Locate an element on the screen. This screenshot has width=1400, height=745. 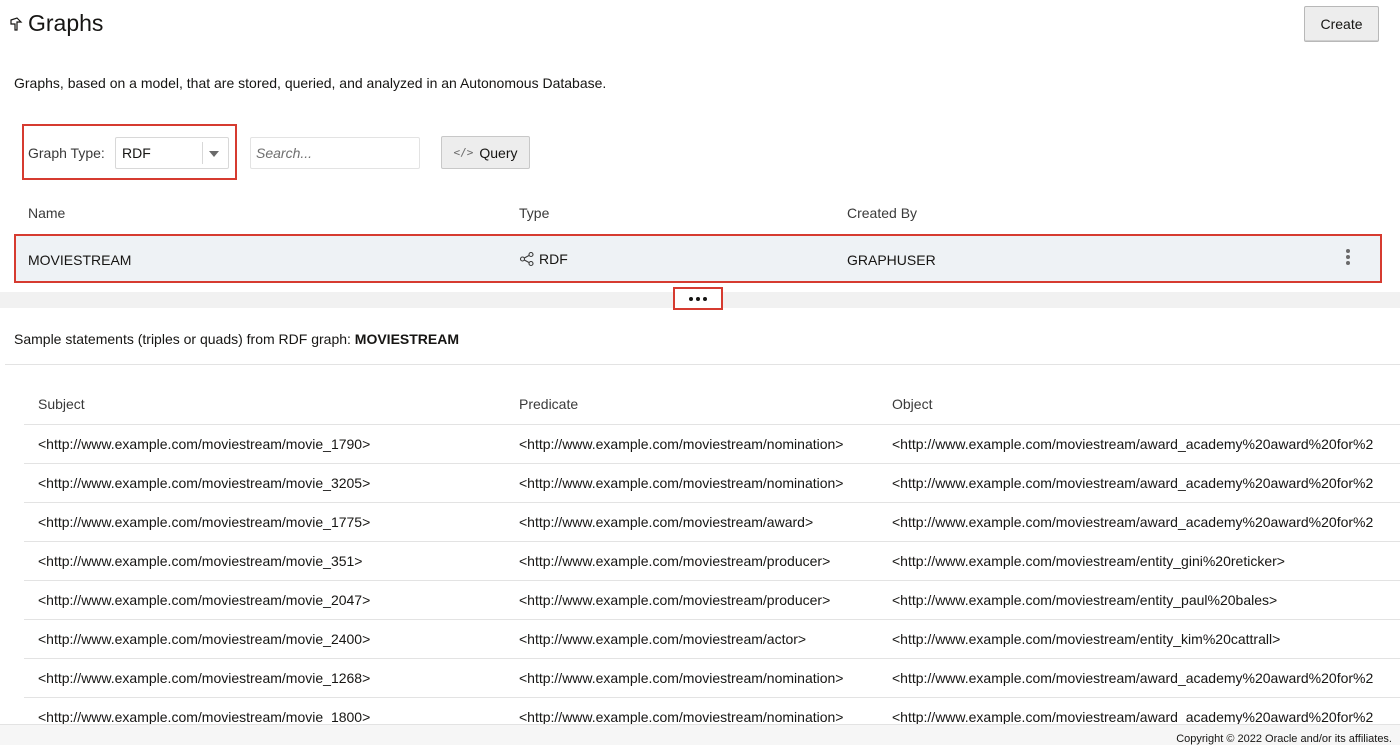
graph-type-select: RDF is located at coordinates (172, 153).